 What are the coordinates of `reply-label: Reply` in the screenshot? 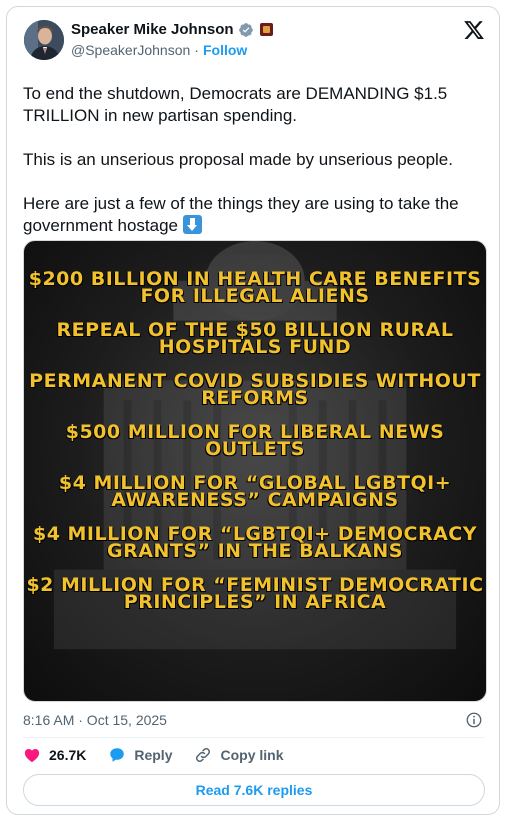 It's located at (153, 755).